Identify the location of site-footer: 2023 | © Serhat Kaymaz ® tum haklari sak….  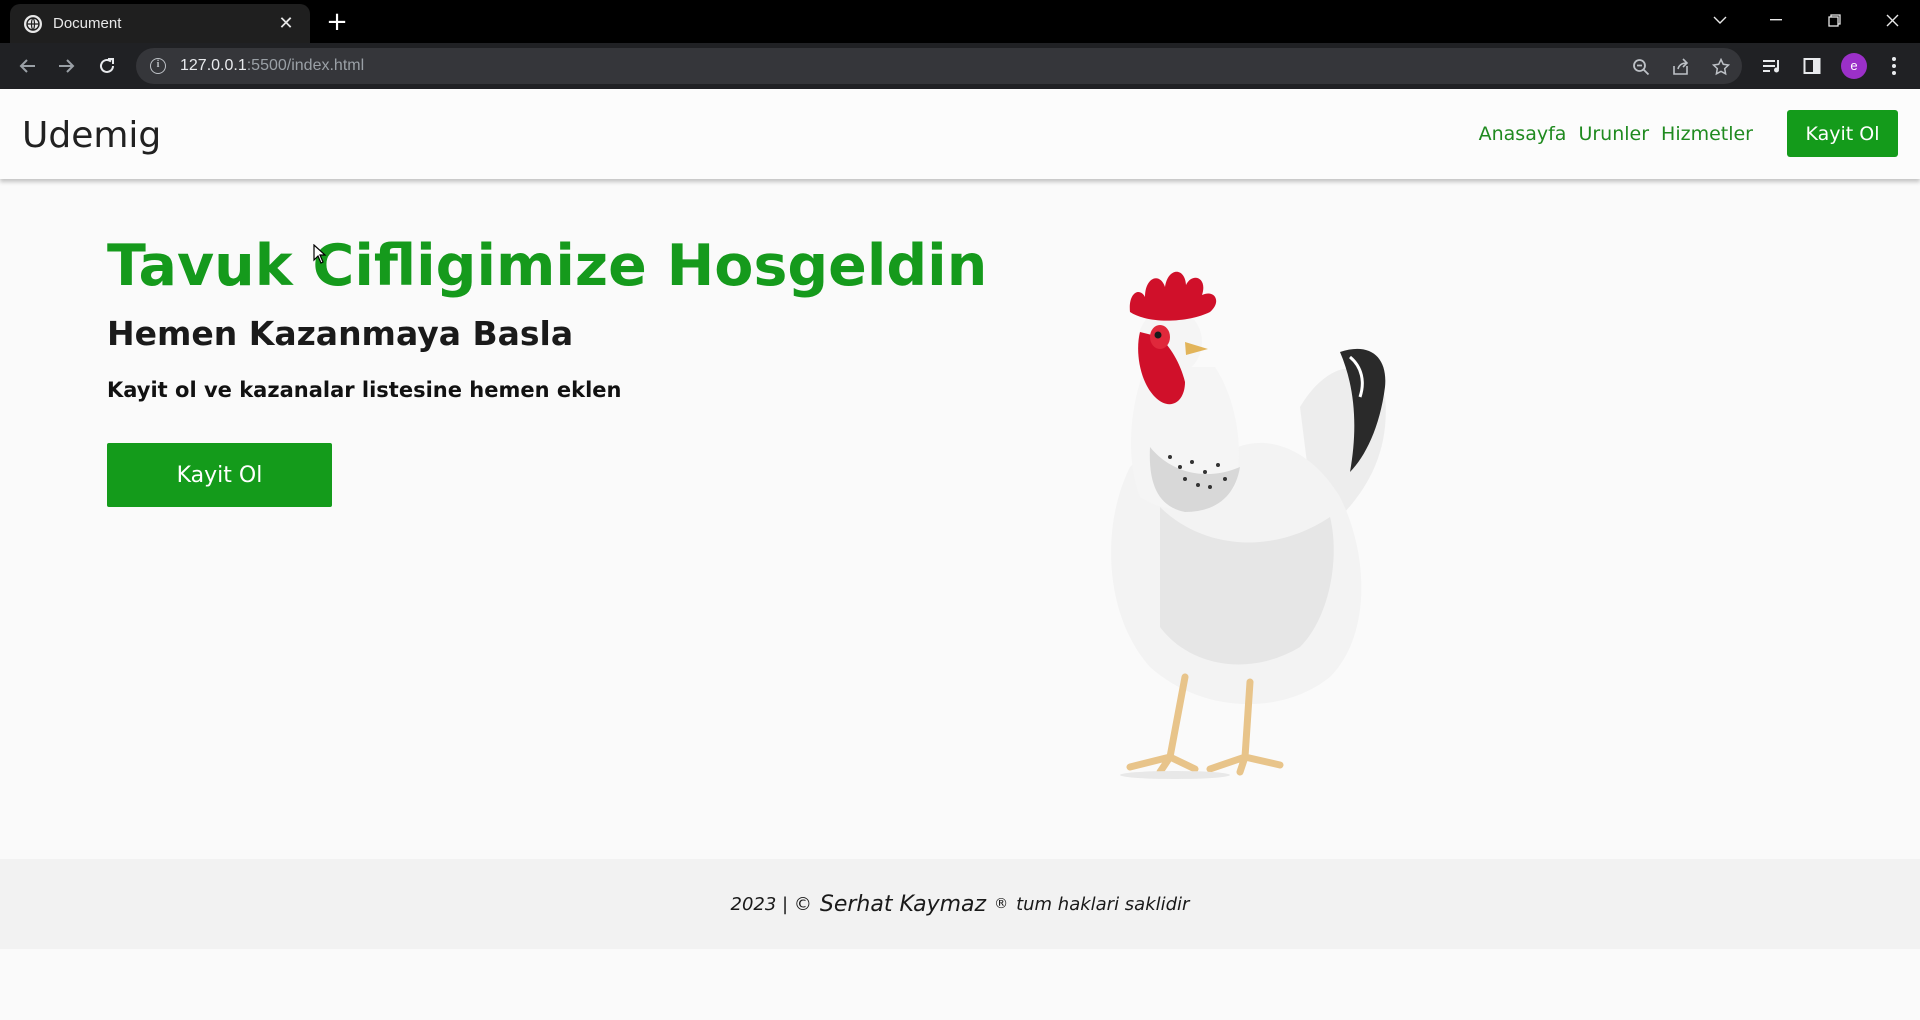
(960, 904).